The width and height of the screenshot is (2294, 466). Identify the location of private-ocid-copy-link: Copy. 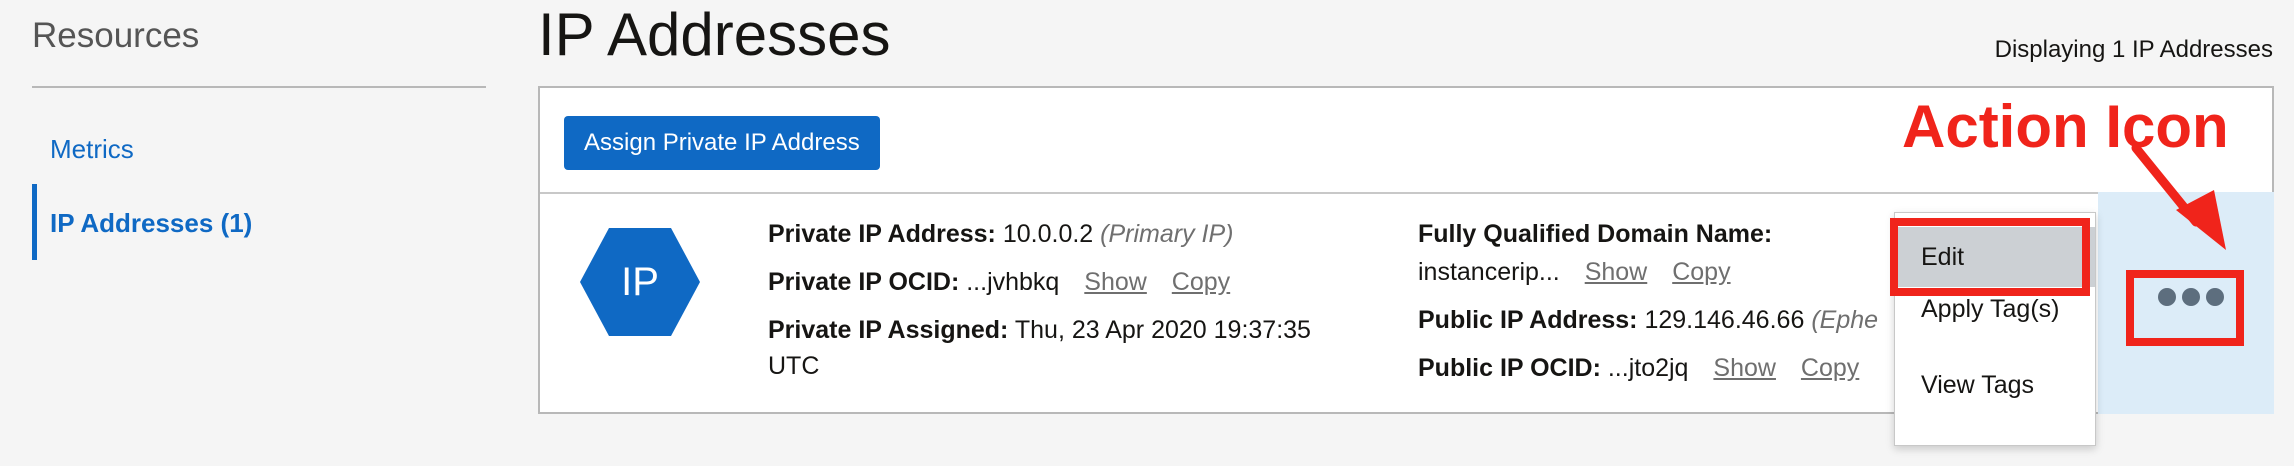
(1201, 282).